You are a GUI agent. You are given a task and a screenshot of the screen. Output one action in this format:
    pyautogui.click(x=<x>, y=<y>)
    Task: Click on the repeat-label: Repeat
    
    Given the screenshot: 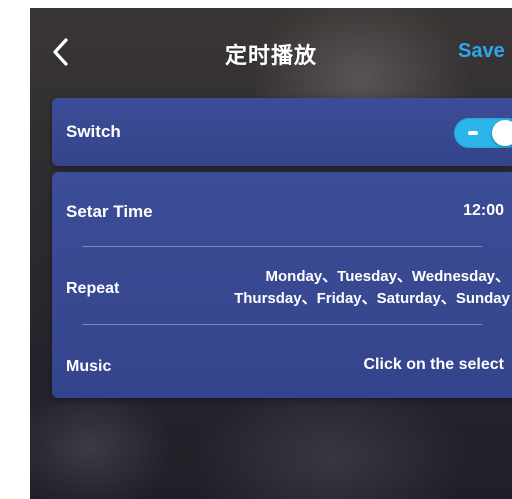 What is the action you would take?
    pyautogui.click(x=93, y=288)
    